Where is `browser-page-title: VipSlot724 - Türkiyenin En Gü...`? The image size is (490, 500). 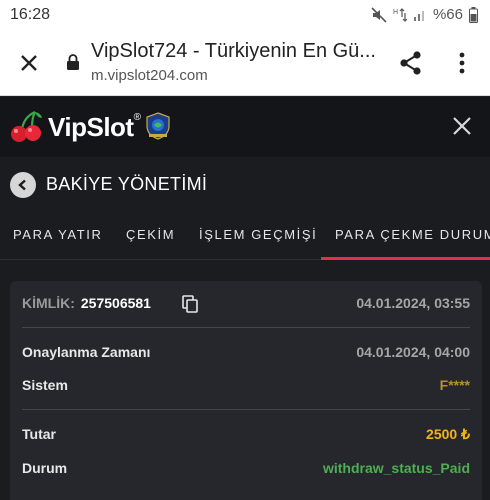 browser-page-title: VipSlot724 - Türkiyenin En Gü... is located at coordinates (233, 51).